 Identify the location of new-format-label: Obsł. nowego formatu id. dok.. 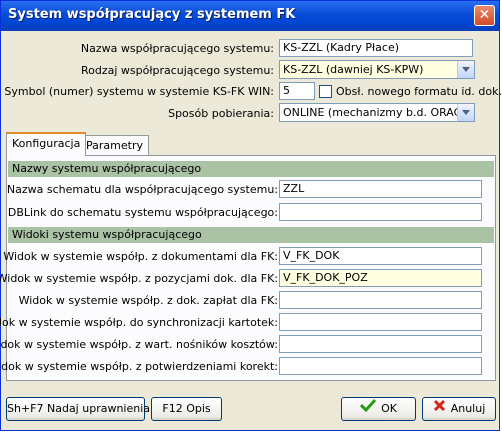
(419, 91).